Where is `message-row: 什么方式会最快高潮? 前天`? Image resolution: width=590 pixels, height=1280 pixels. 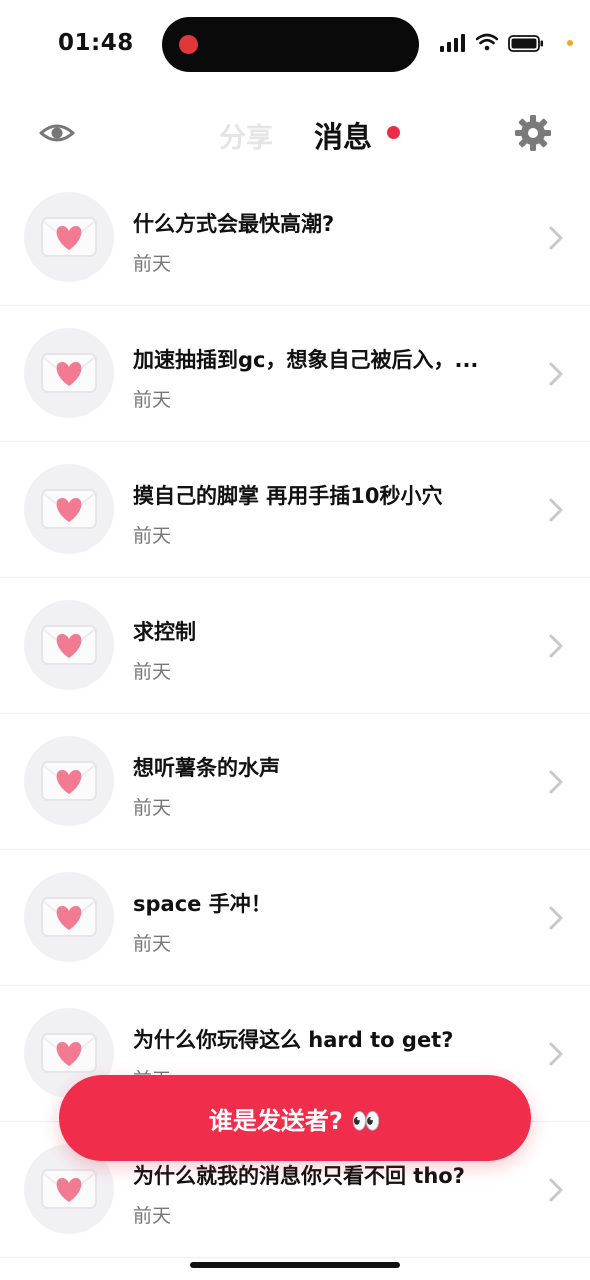 message-row: 什么方式会最快高潮? 前天 is located at coordinates (295, 238).